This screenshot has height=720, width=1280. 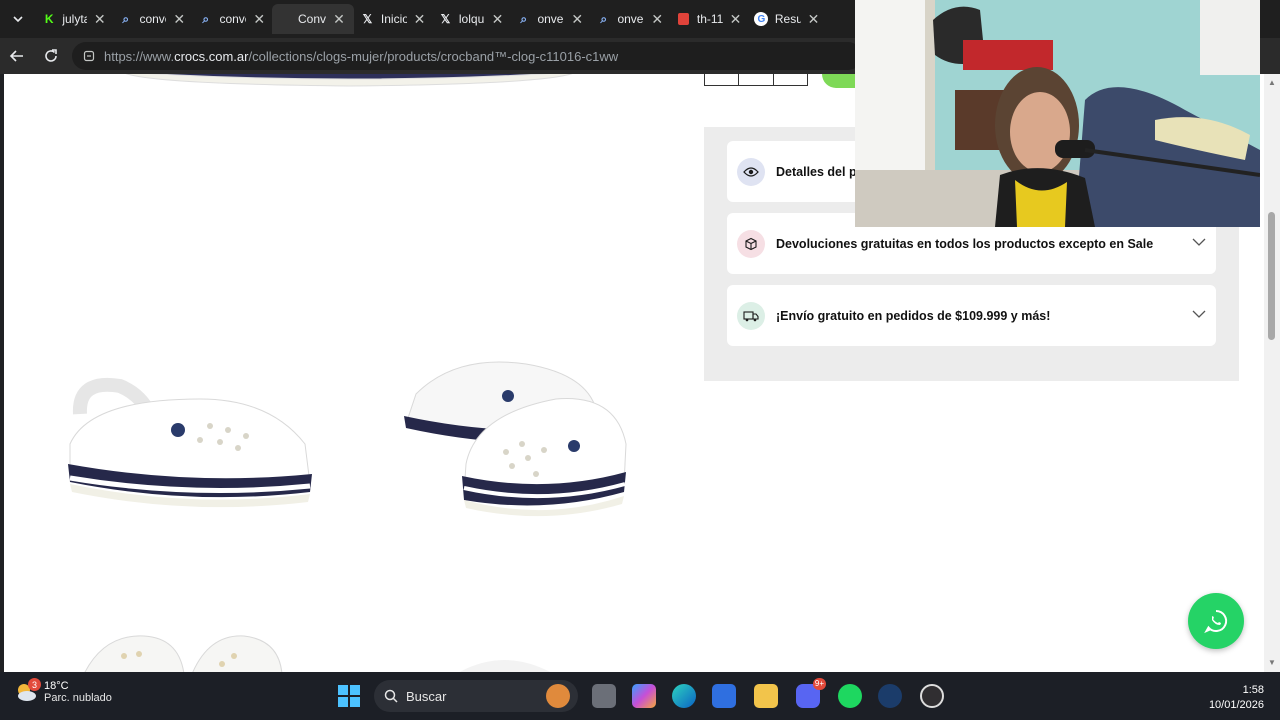 I want to click on whatsapp-icon, so click(x=1216, y=621).